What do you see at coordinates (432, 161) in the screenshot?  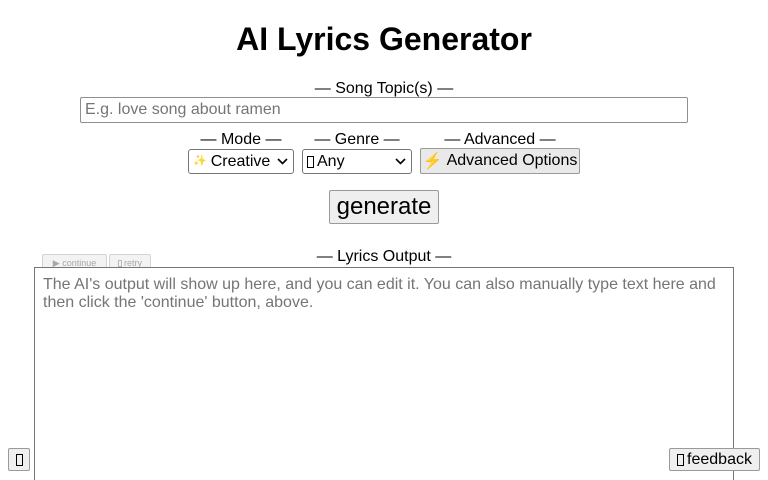 I see `lightning-icon: ⚡` at bounding box center [432, 161].